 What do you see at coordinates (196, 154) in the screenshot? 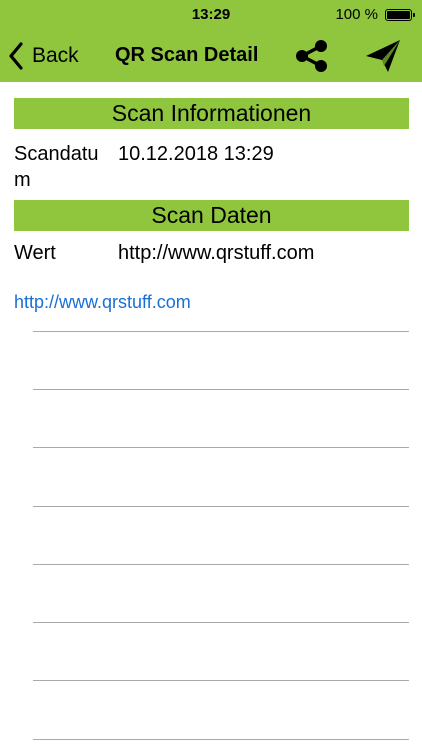
I see `scan-date-value: 10.12.2018 13:29` at bounding box center [196, 154].